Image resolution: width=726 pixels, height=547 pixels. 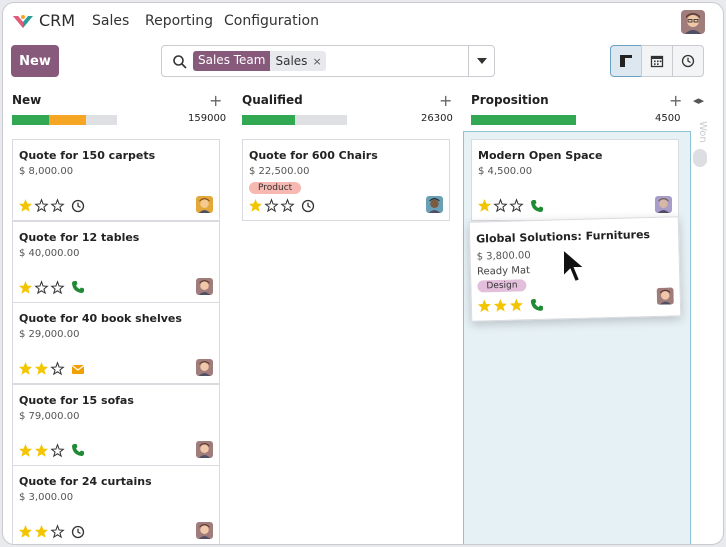 I want to click on column-progress-proposition, so click(x=523, y=120).